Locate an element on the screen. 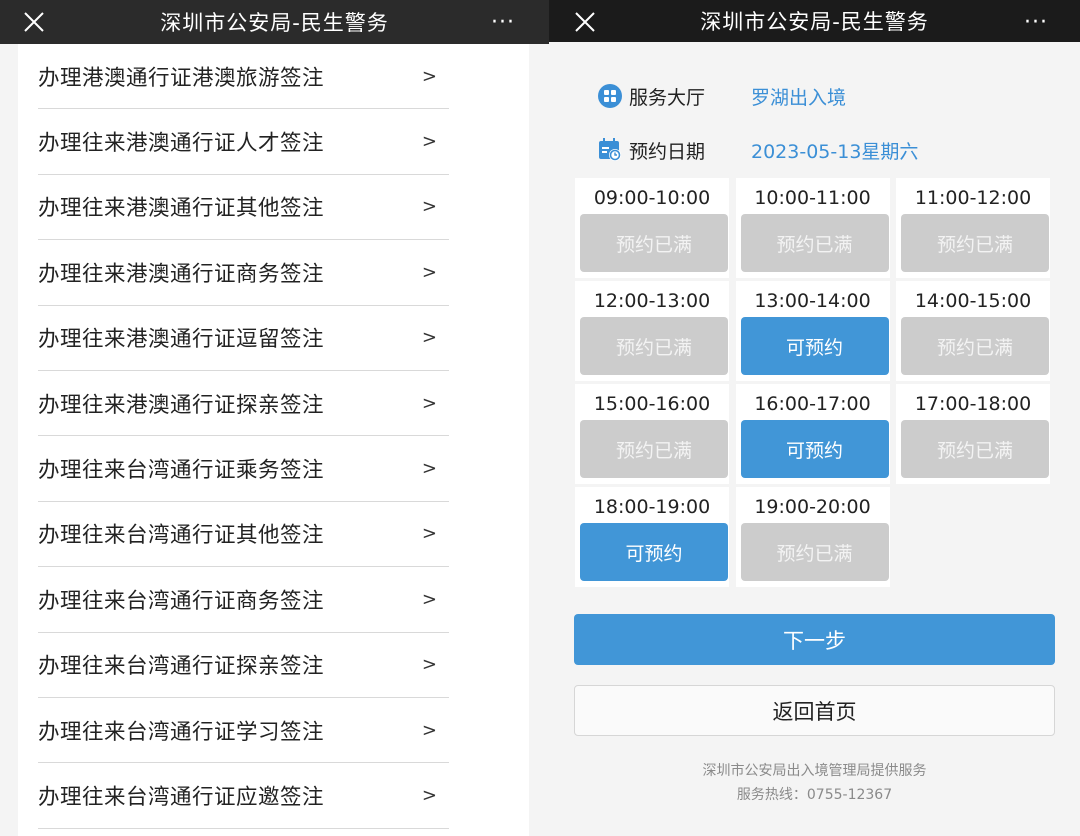  time-slot: 14:00-15:00 预约已满 is located at coordinates (973, 331).